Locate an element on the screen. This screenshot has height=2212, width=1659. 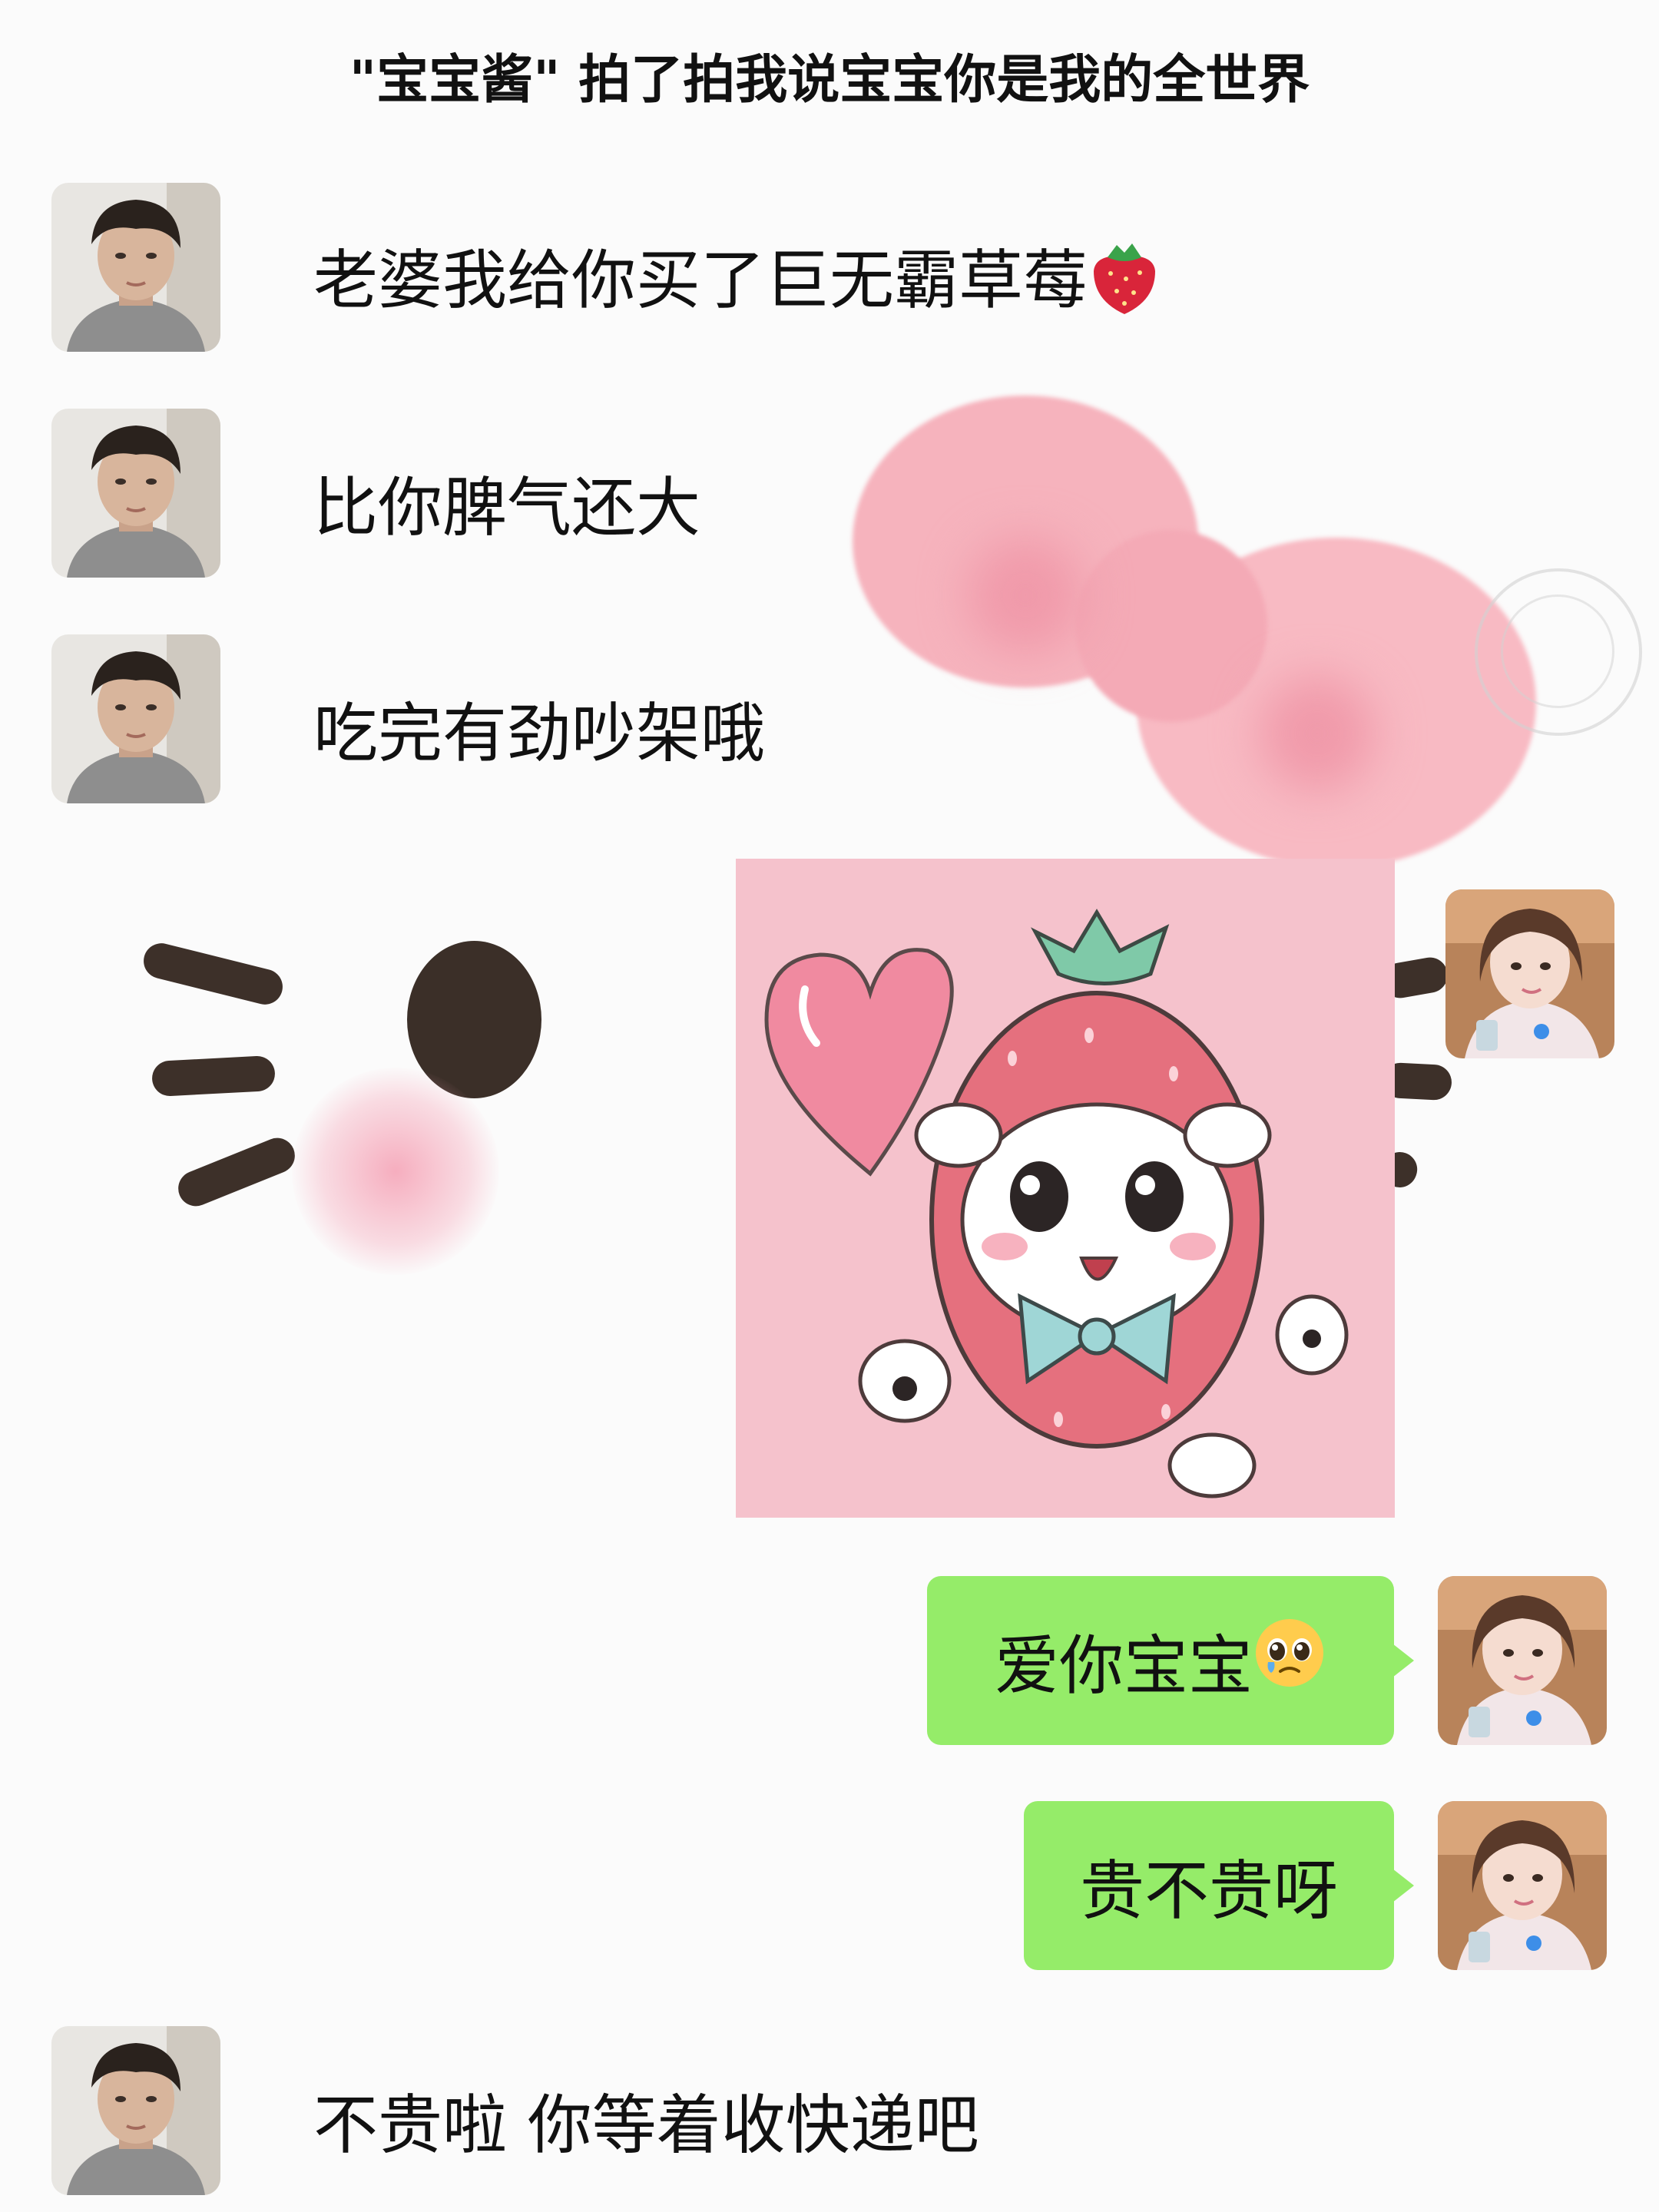
pleading-face-icon is located at coordinates (1289, 1661).